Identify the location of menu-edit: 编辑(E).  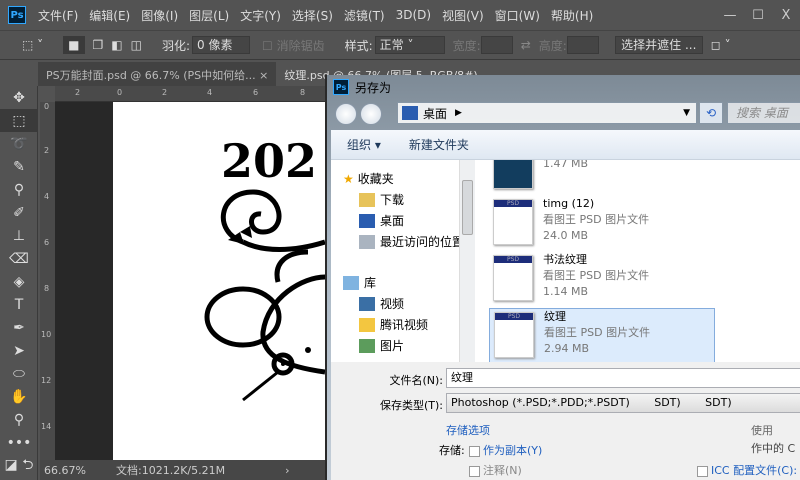
(109, 15).